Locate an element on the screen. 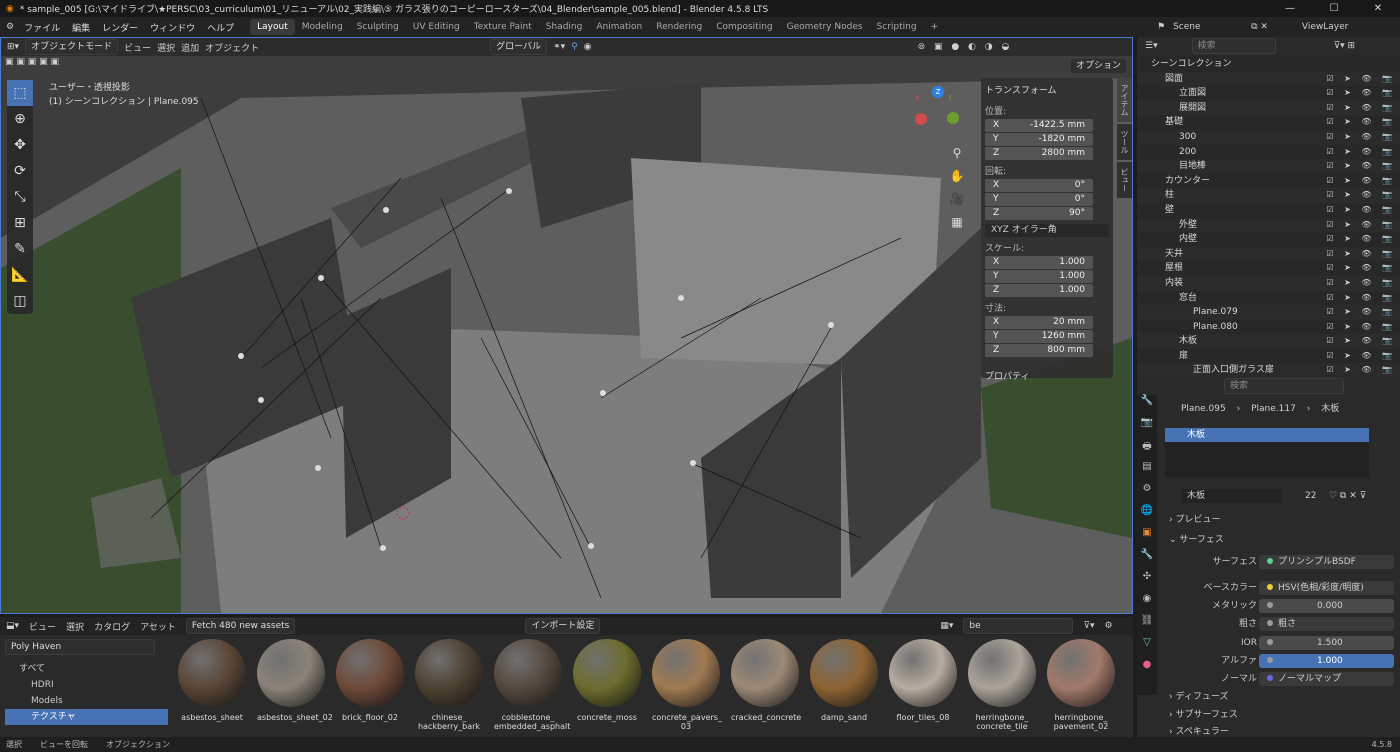 The height and width of the screenshot is (752, 1400). asset-menu-view: ビュー is located at coordinates (42, 626).